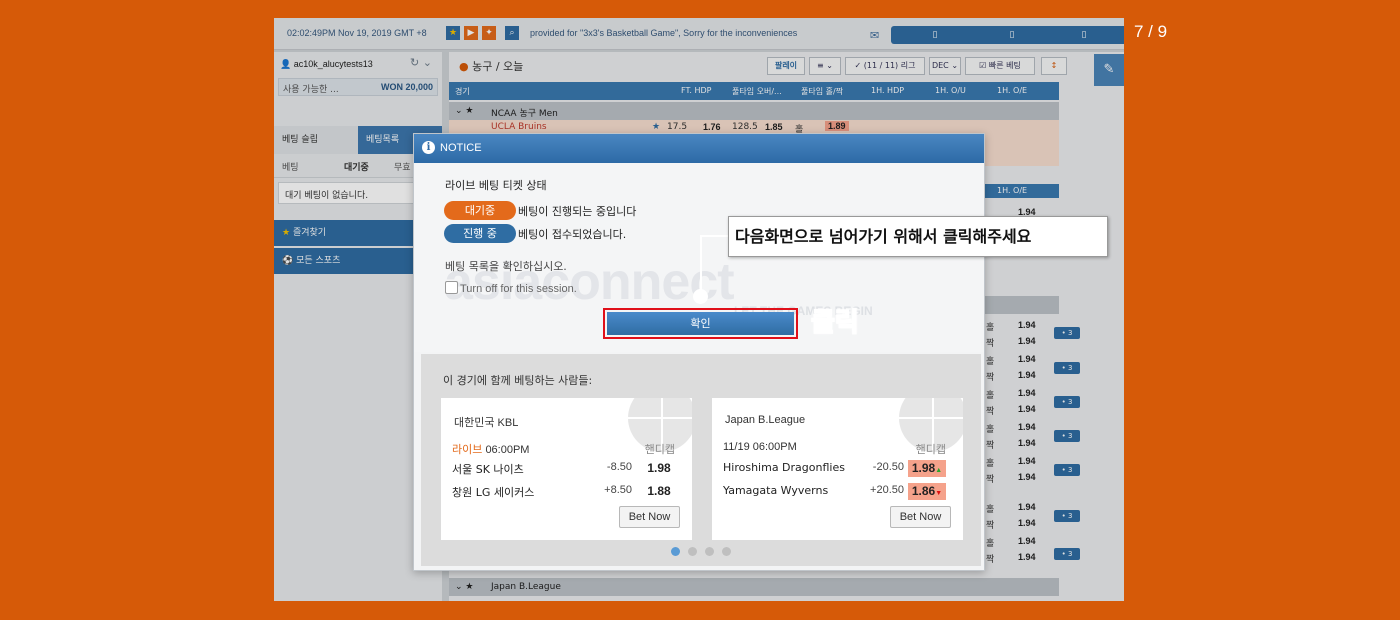 The height and width of the screenshot is (620, 1400). What do you see at coordinates (776, 490) in the screenshot?
I see `card-team: Yamagata Wyverns` at bounding box center [776, 490].